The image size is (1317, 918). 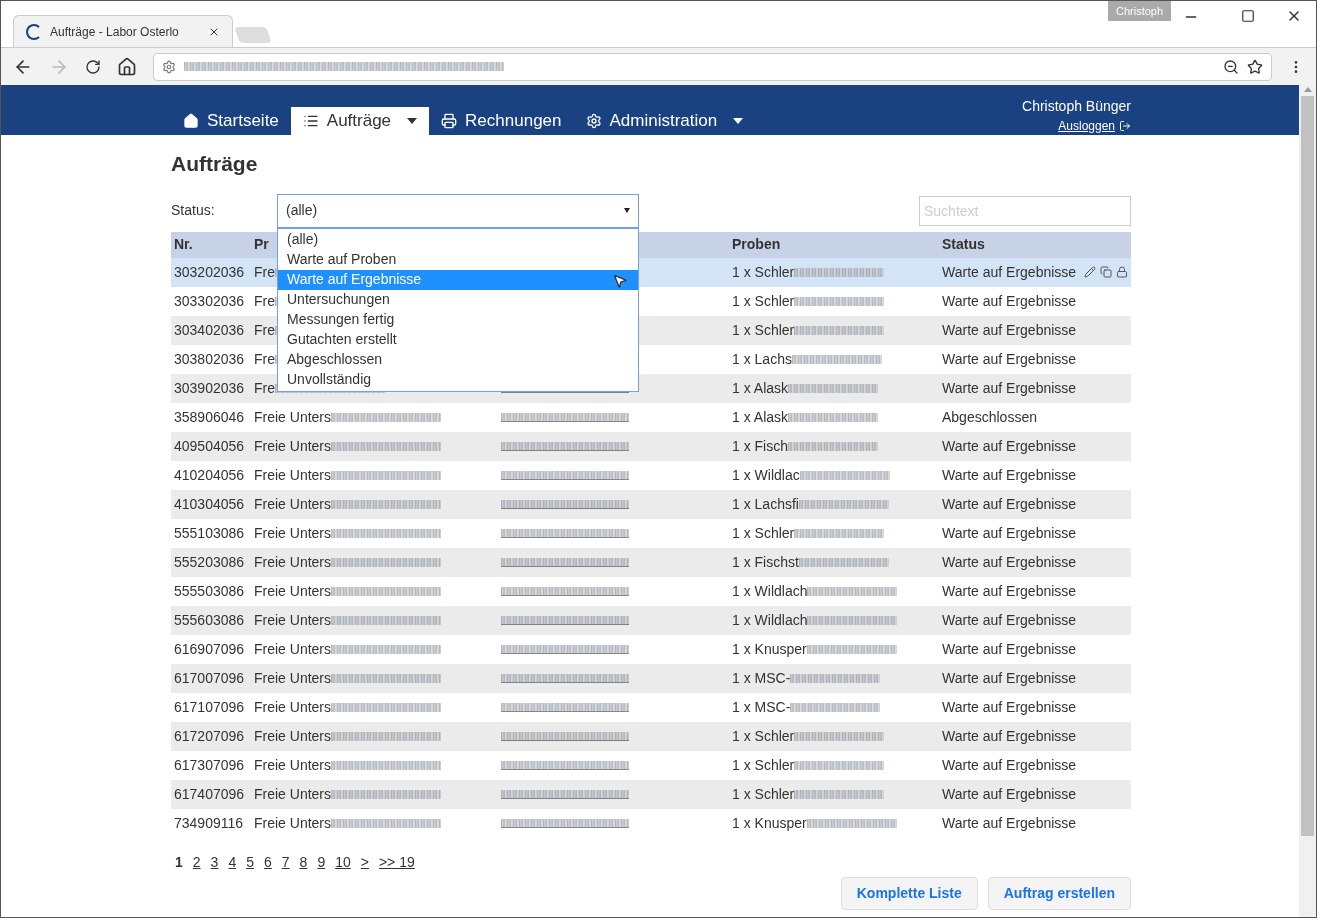 I want to click on page-link: 2, so click(x=196, y=862).